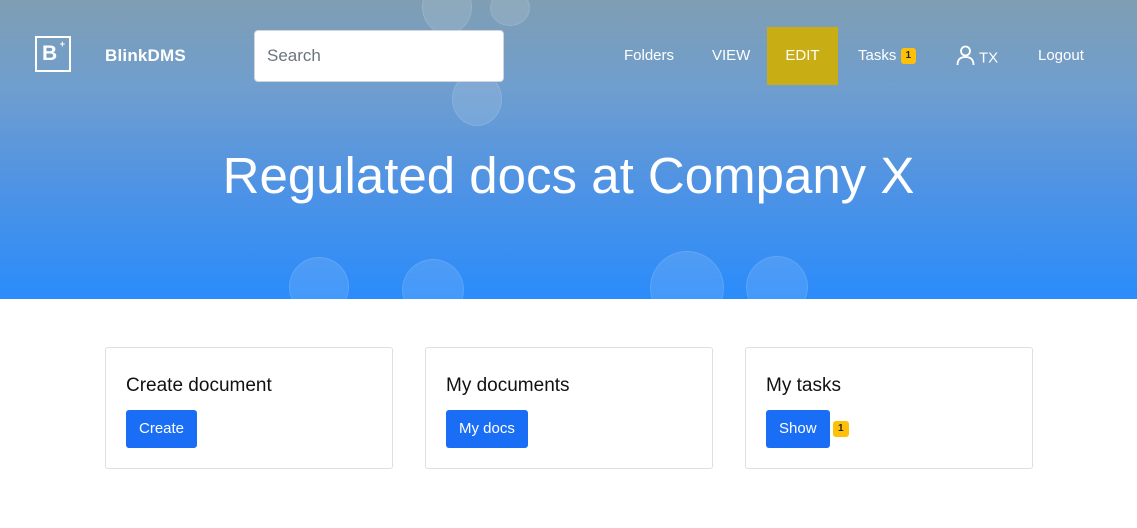  What do you see at coordinates (877, 55) in the screenshot?
I see `nav-tasks-label: Tasks` at bounding box center [877, 55].